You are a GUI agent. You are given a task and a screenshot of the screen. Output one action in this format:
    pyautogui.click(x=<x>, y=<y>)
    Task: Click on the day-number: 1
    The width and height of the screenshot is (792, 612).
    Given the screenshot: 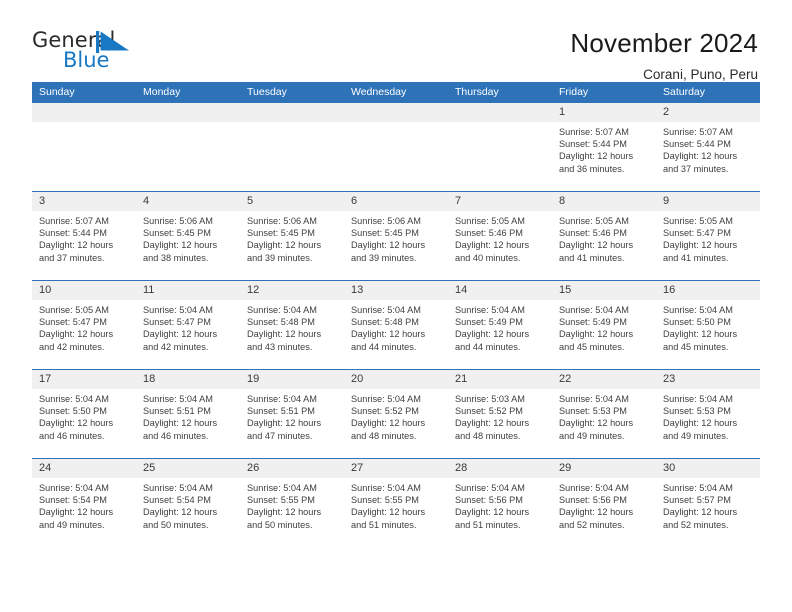 What is the action you would take?
    pyautogui.click(x=604, y=112)
    